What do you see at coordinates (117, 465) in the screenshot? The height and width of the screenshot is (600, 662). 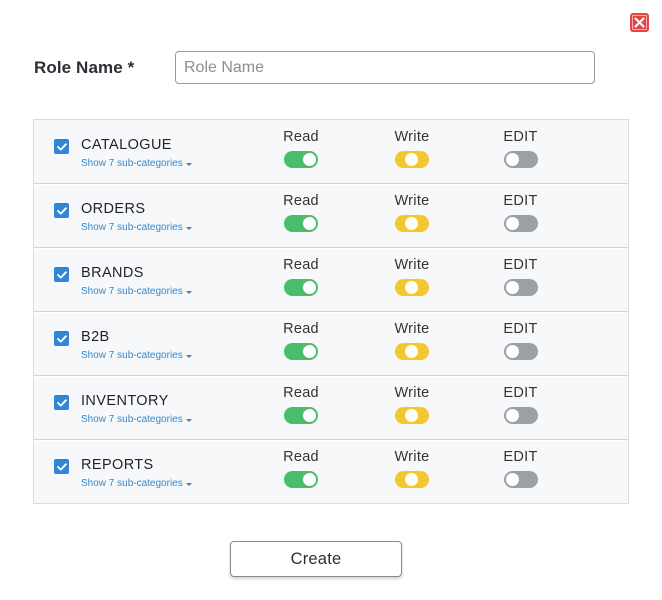 I see `category-name: REPORTS` at bounding box center [117, 465].